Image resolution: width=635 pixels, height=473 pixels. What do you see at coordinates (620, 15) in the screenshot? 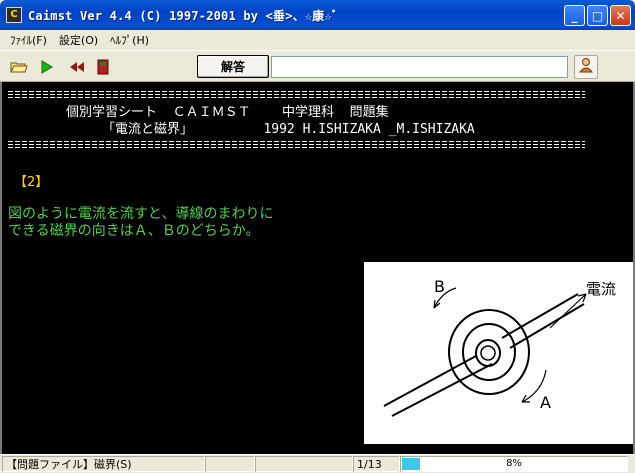
I see `close-button: ✕` at bounding box center [620, 15].